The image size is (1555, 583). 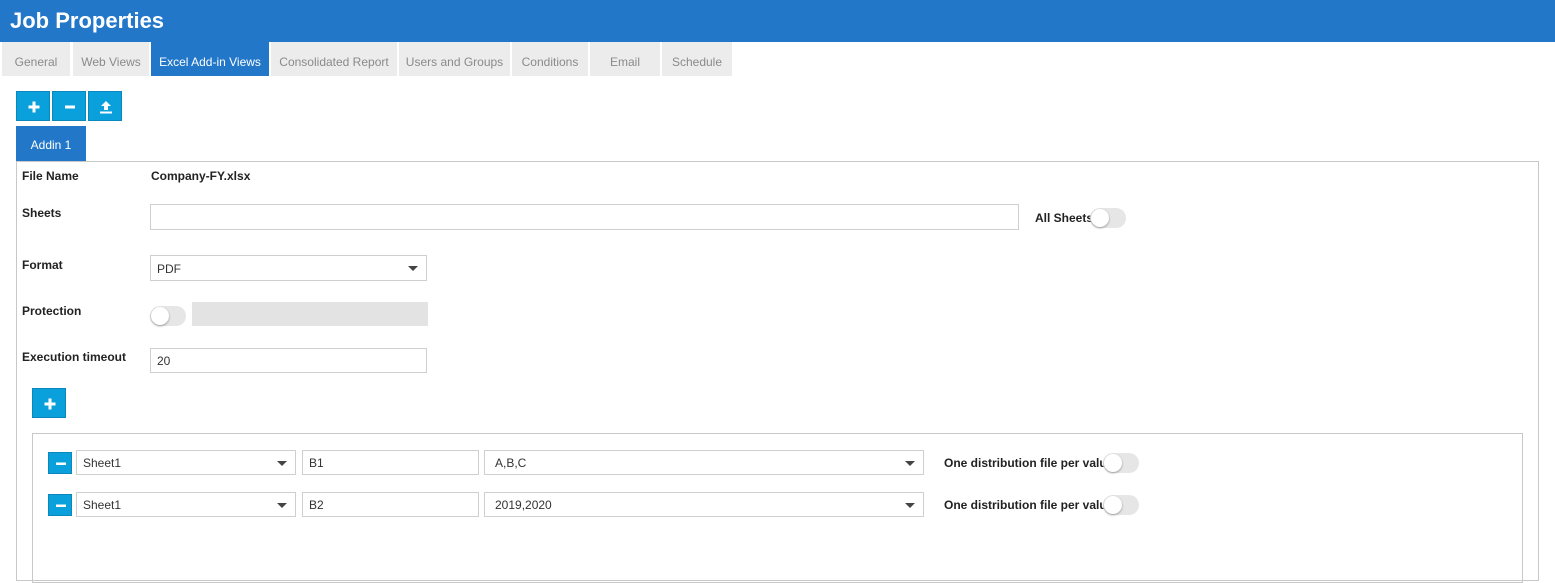 I want to click on remove-addin-button, so click(x=69, y=106).